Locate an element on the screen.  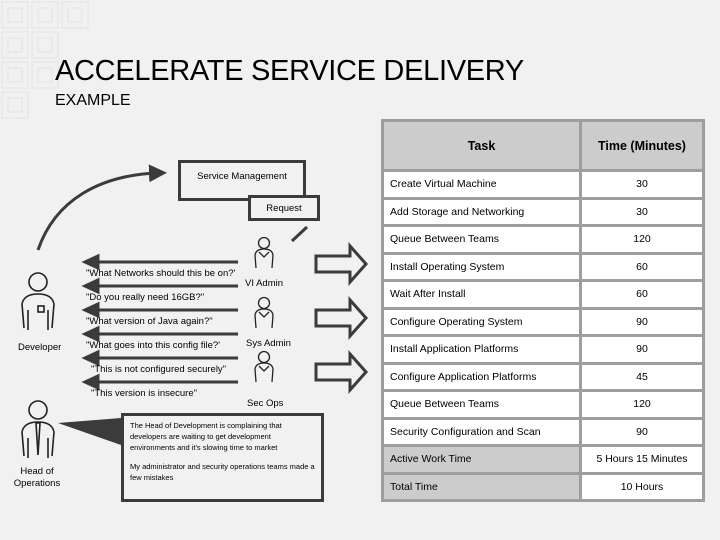
table-row: Security Configuration and Scan 90 is located at coordinates (543, 431).